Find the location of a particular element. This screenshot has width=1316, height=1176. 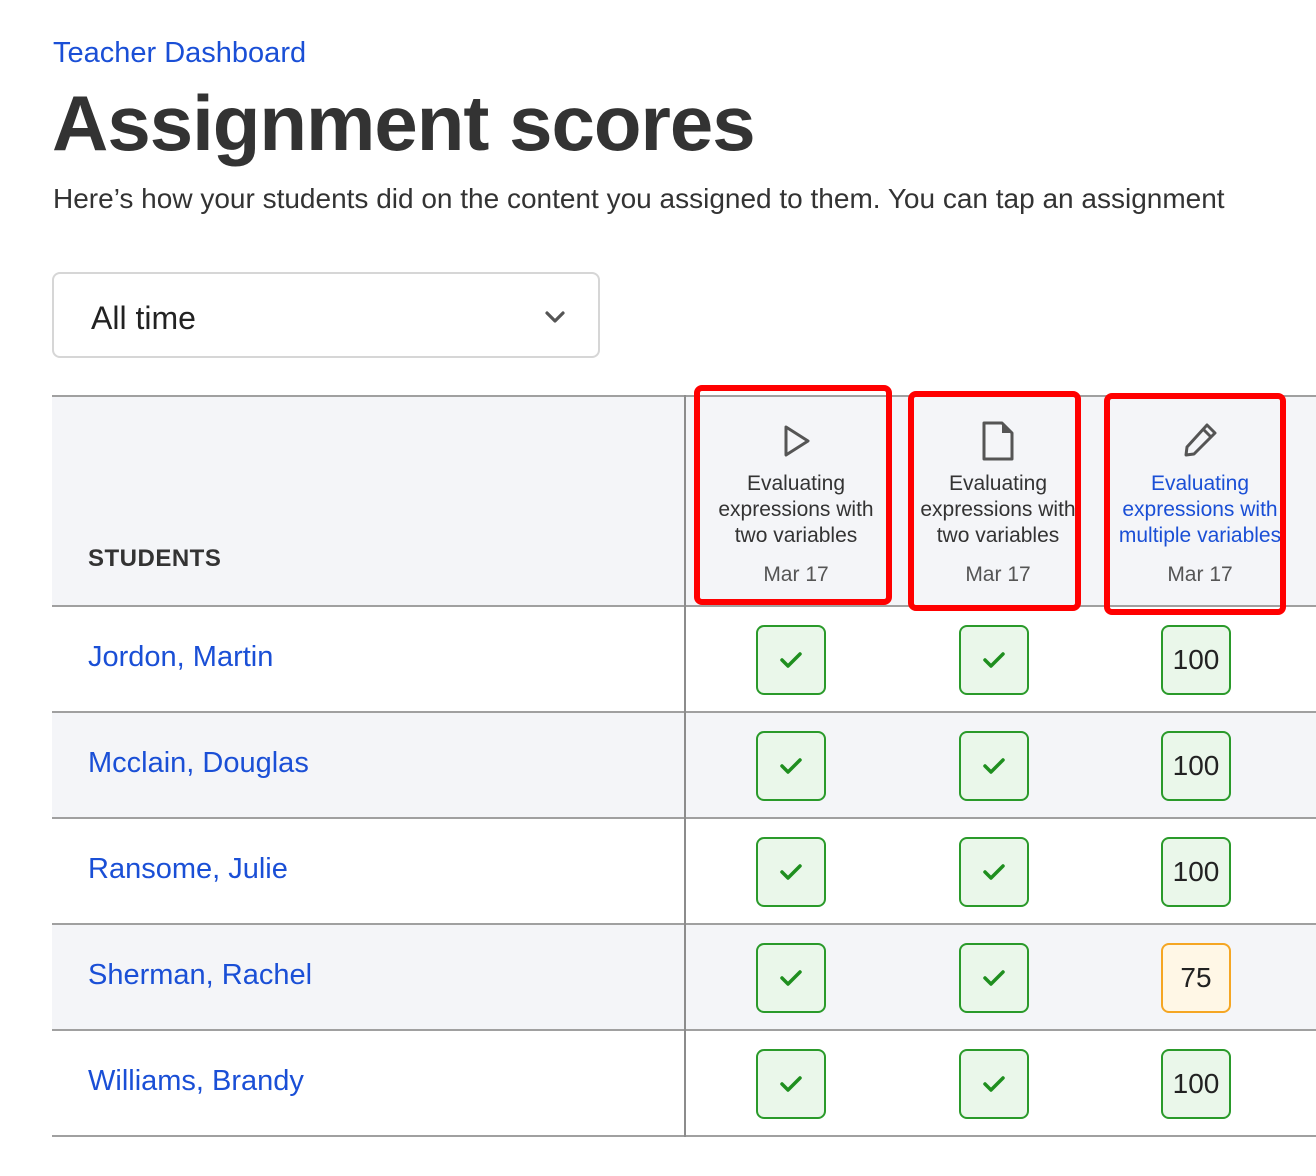

pencil-icon is located at coordinates (1200, 440).